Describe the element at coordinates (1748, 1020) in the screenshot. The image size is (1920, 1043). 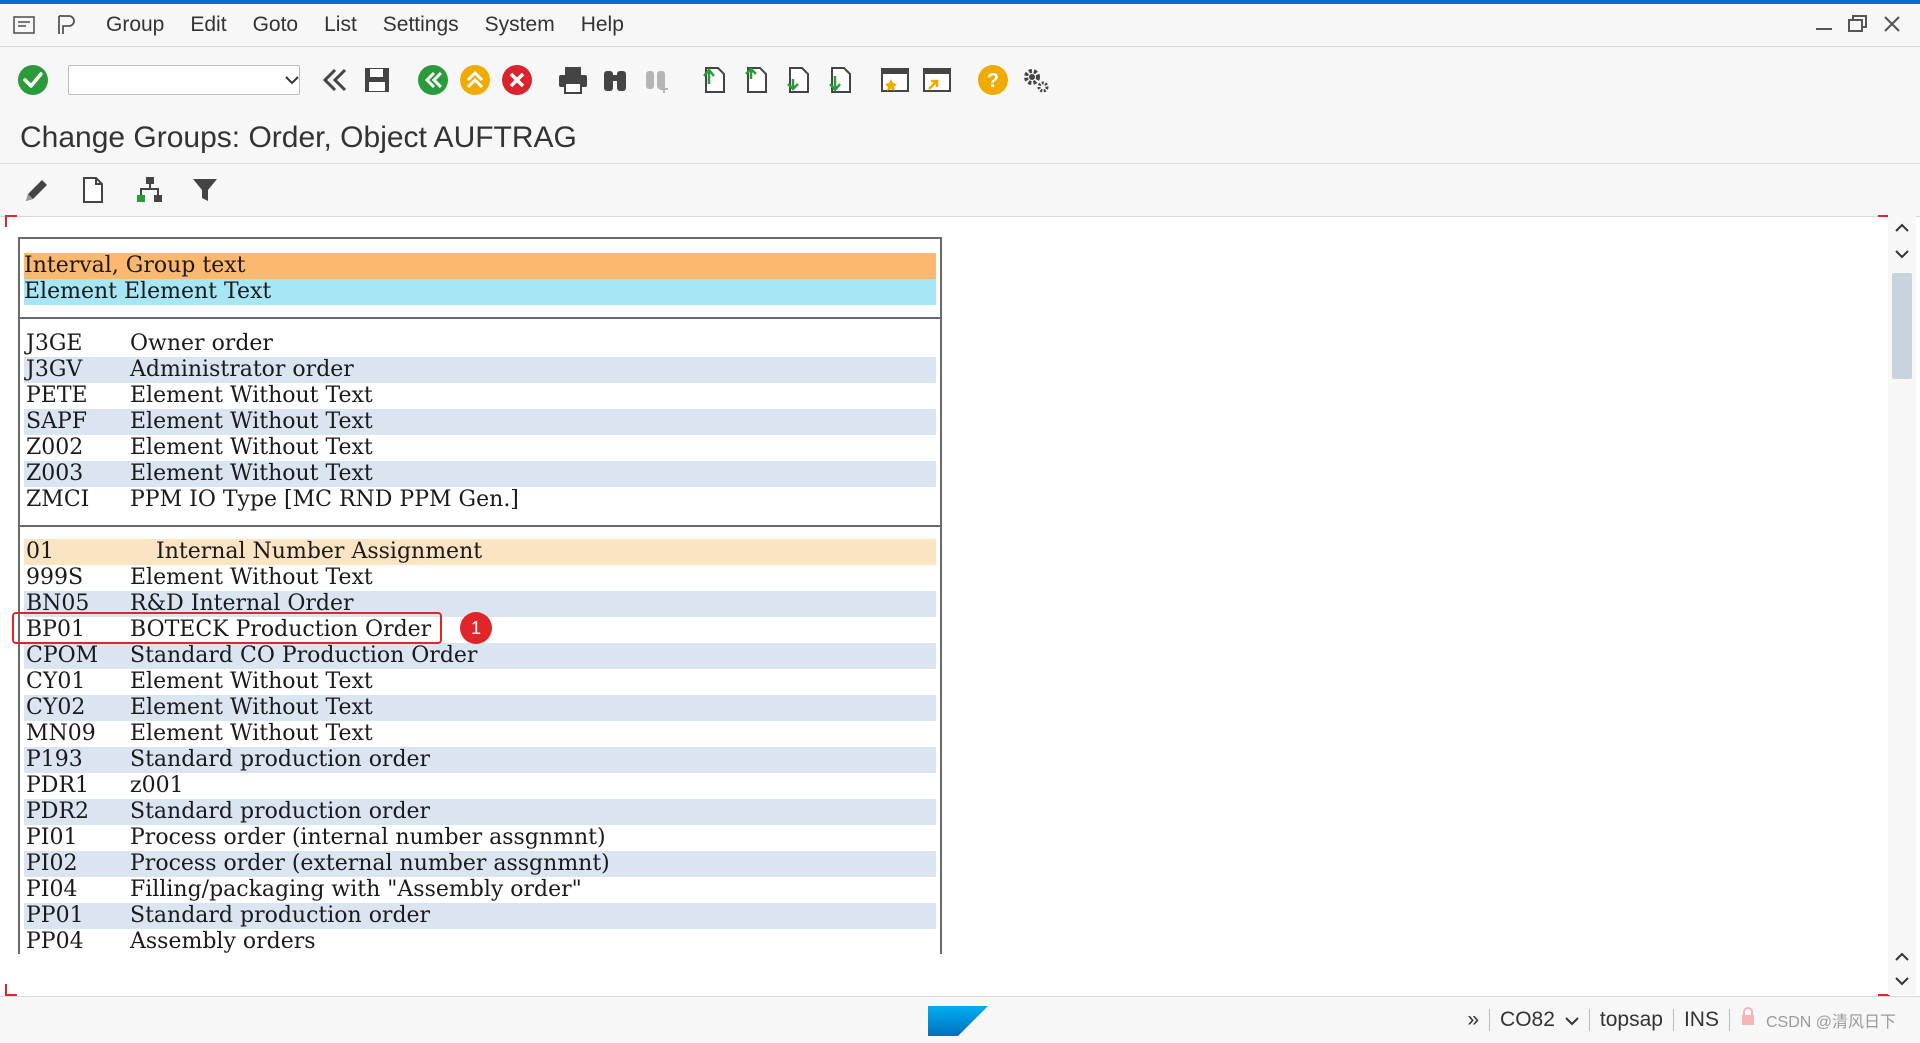
I see `lock-icon` at that location.